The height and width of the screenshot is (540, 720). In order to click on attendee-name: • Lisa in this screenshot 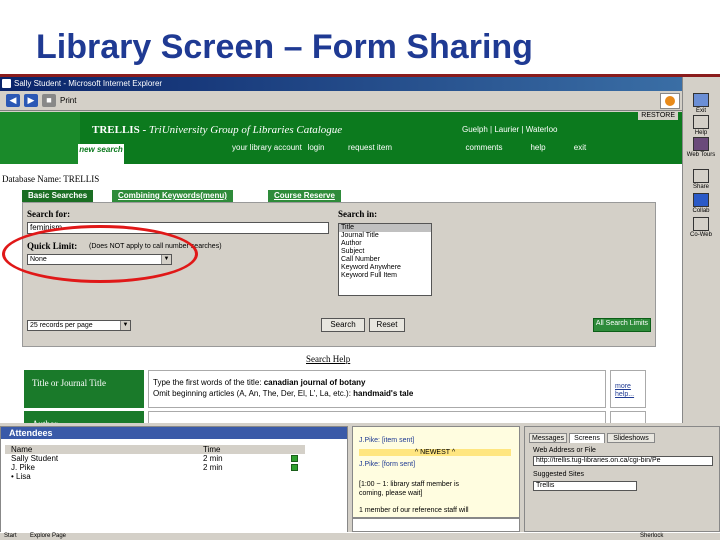, I will do `click(21, 476)`.